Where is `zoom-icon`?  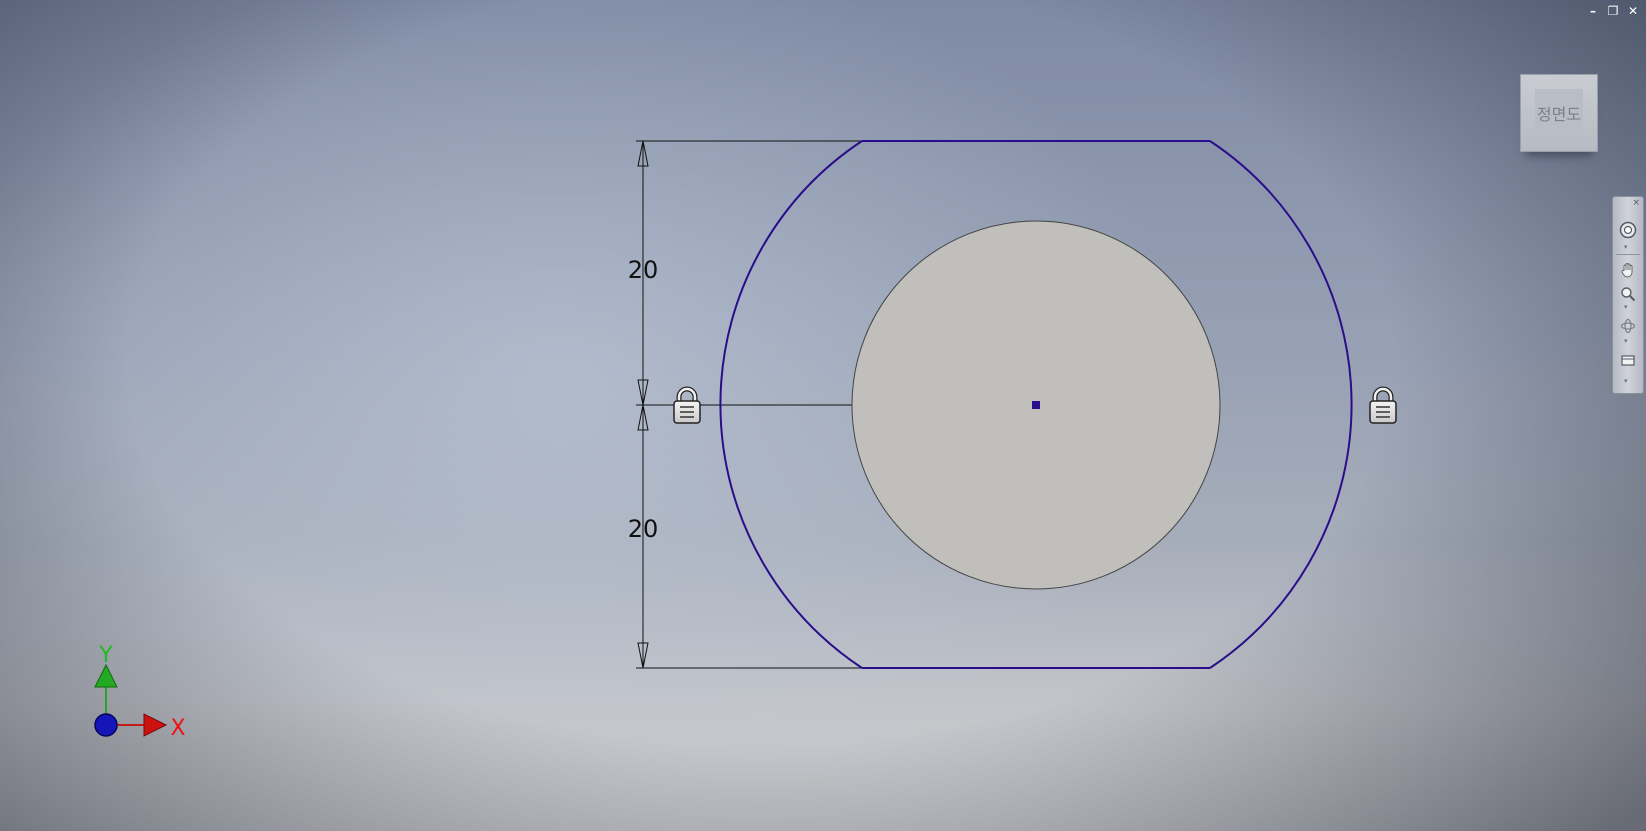 zoom-icon is located at coordinates (1628, 294).